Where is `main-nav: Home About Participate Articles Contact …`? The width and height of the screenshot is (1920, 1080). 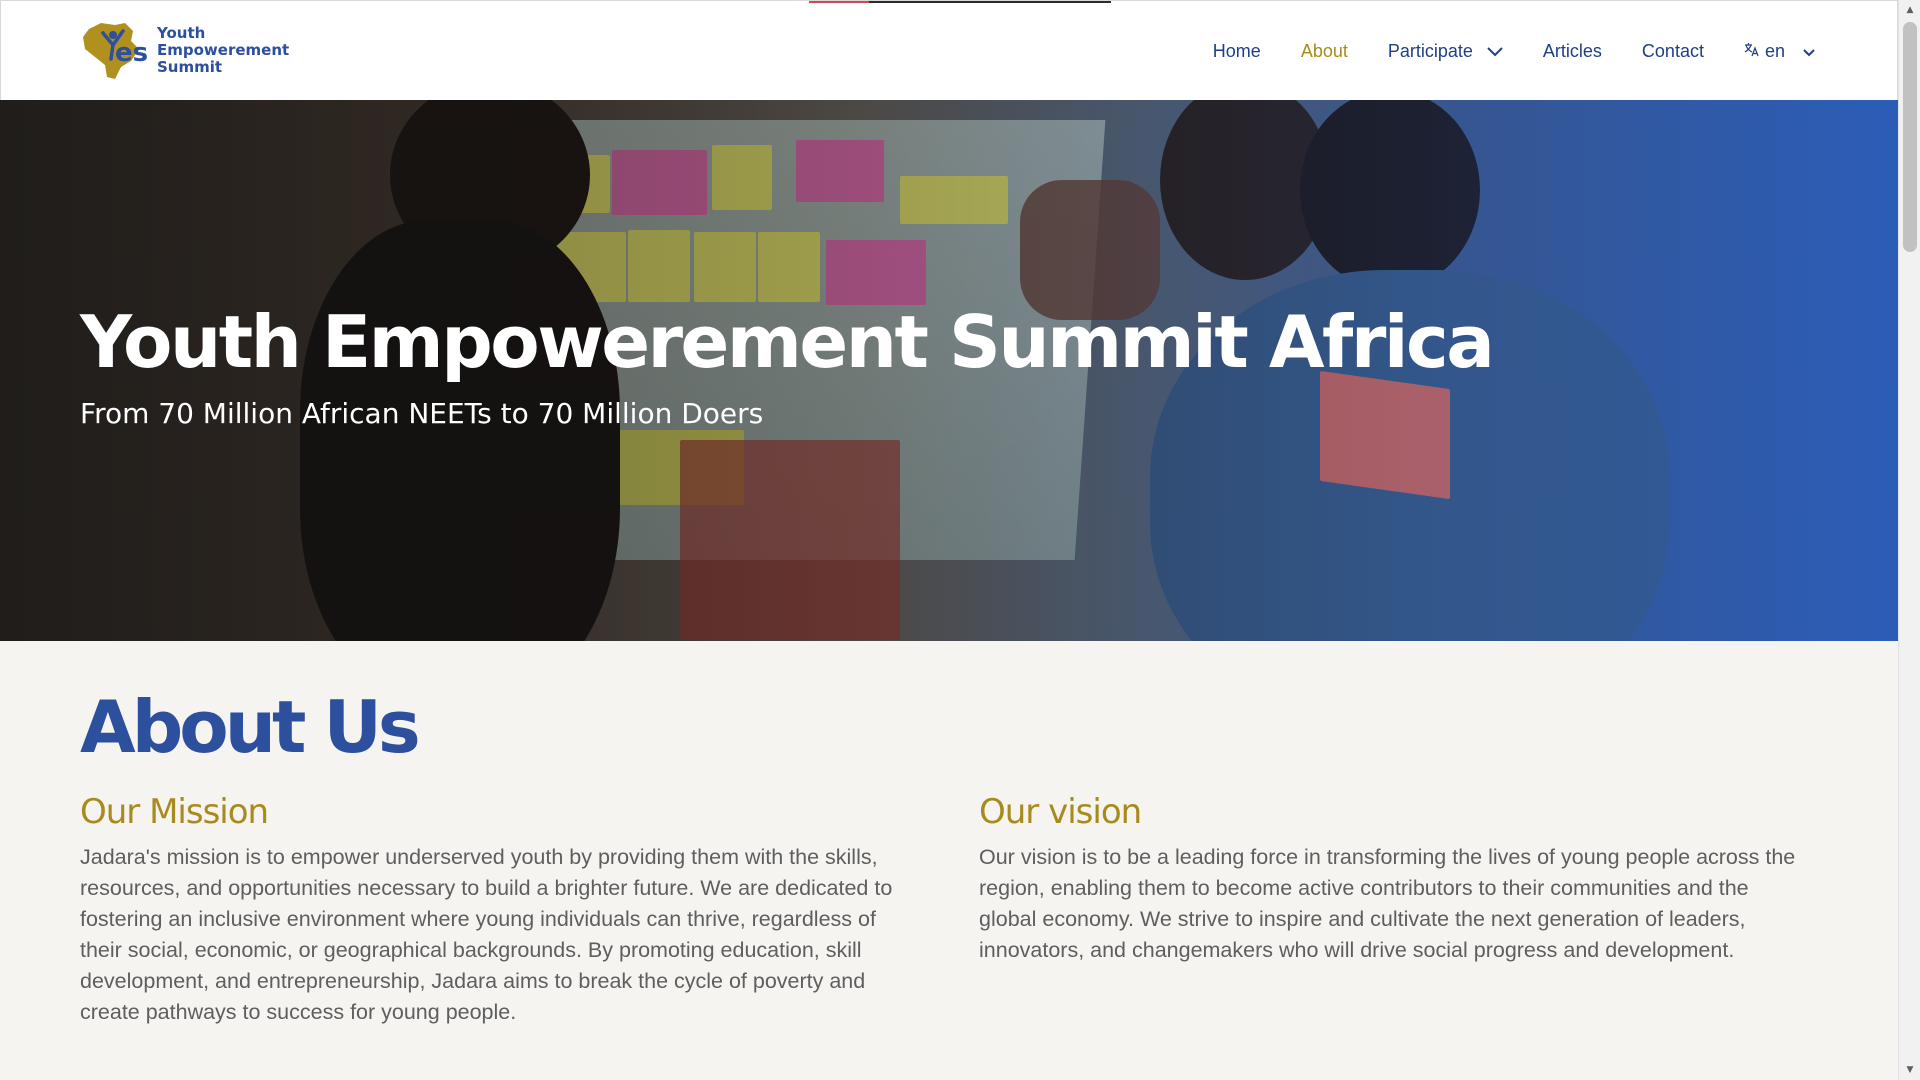 main-nav: Home About Participate Articles Contact … is located at coordinates (1494, 51).